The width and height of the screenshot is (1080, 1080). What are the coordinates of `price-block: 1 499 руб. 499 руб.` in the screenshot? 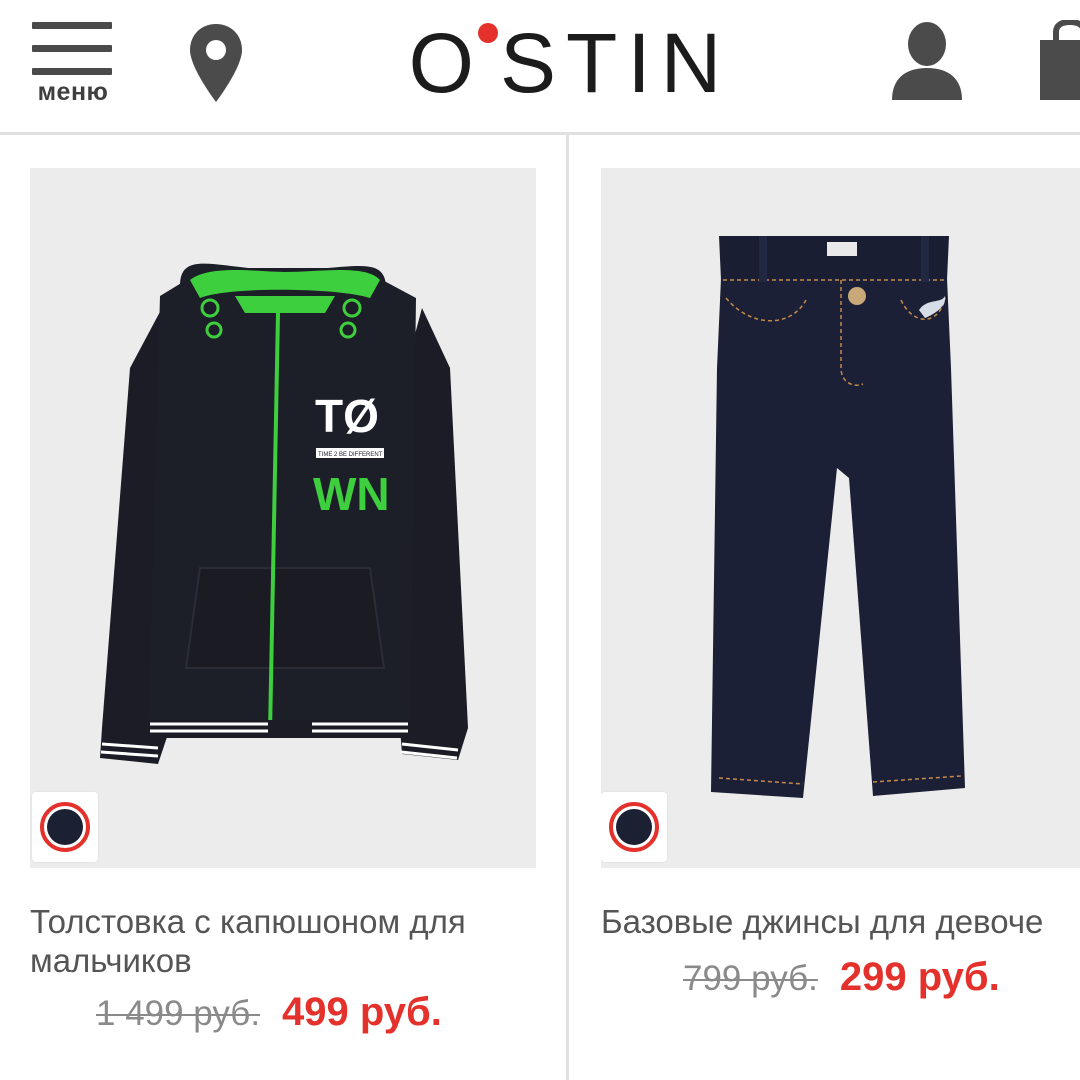 It's located at (316, 1012).